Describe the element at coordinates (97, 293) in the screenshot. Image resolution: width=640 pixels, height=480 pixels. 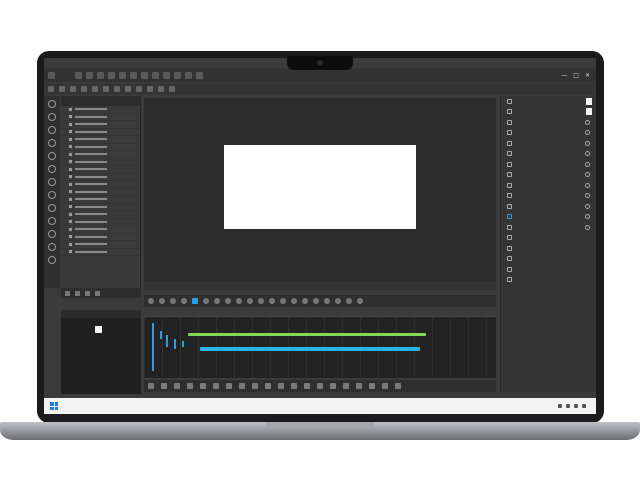
I see `delete-icon` at that location.